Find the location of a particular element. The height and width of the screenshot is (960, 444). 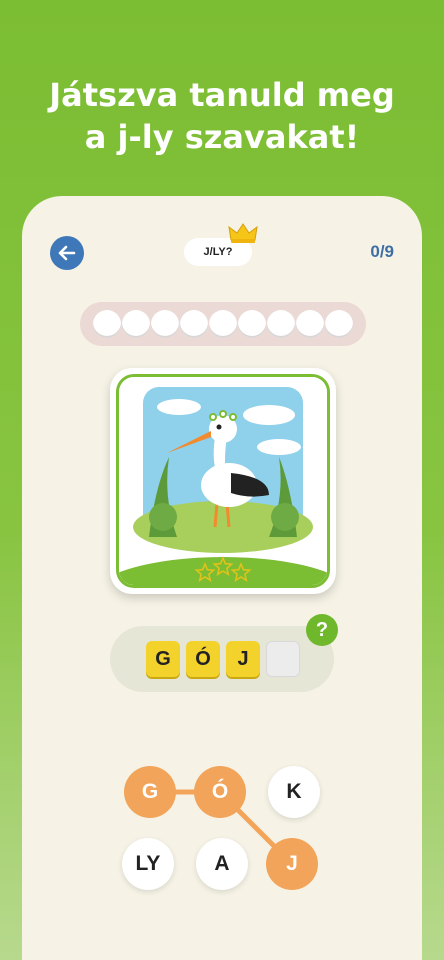

answer-slot is located at coordinates (283, 659).